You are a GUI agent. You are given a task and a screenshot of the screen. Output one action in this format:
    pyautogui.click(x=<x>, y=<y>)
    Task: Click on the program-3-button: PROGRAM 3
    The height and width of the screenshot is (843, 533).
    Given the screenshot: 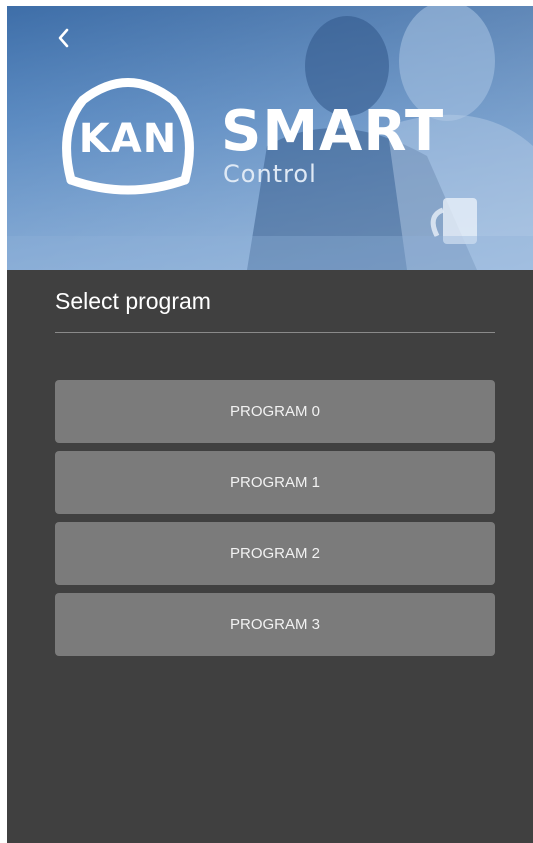 What is the action you would take?
    pyautogui.click(x=275, y=624)
    